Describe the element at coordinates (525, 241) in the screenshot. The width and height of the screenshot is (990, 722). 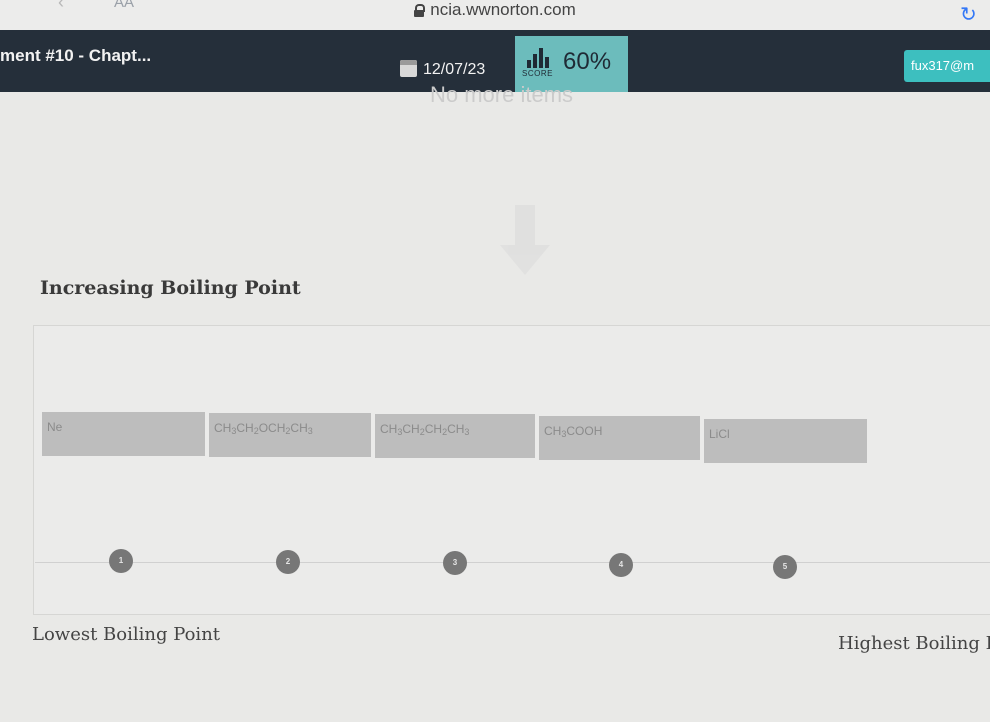
I see `down-arrow-icon` at that location.